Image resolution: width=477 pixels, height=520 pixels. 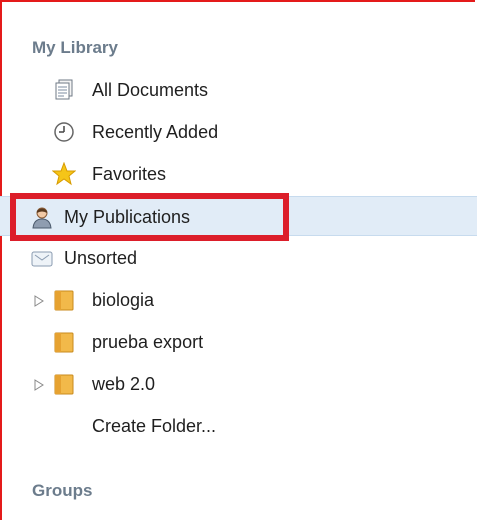 What do you see at coordinates (42, 217) in the screenshot?
I see `user-icon` at bounding box center [42, 217].